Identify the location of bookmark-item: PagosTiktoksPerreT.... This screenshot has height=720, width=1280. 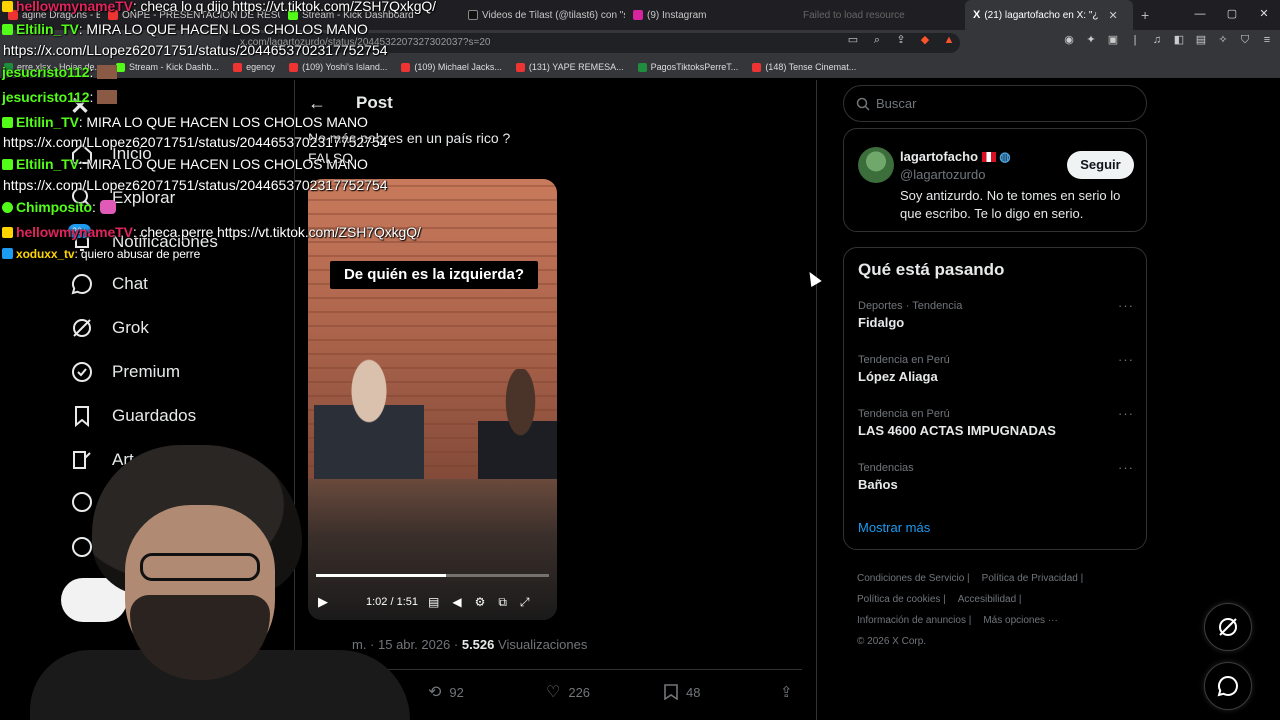
(687, 67).